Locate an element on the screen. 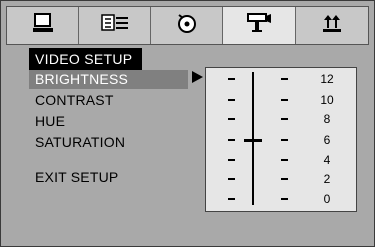 The image size is (375, 247). language-icon is located at coordinates (114, 25).